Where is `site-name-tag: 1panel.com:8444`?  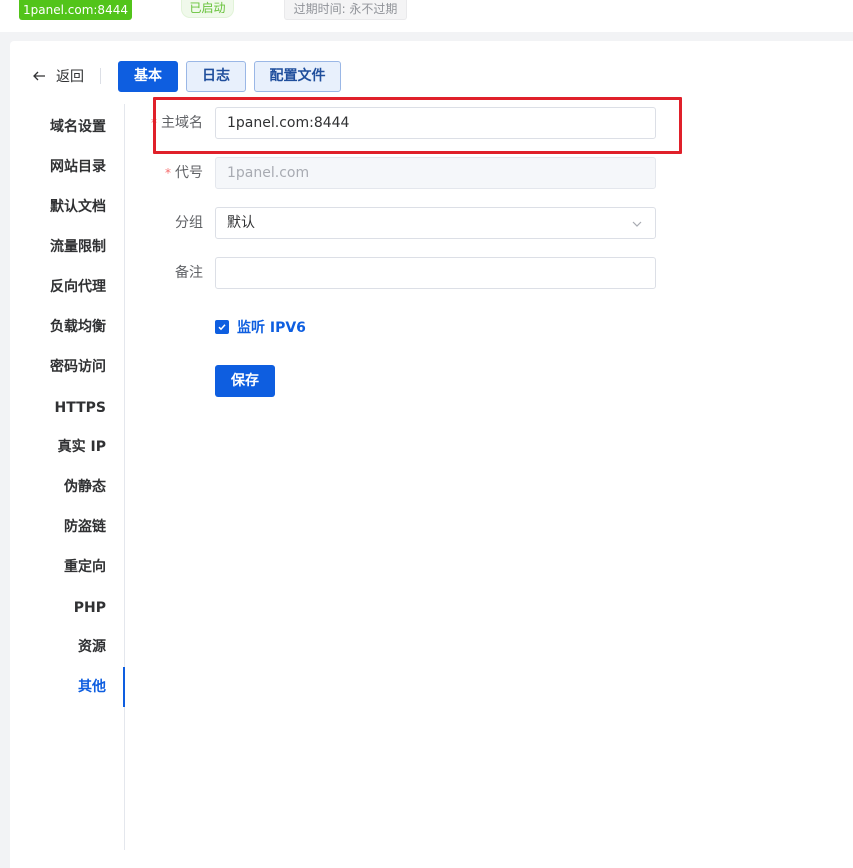
site-name-tag: 1panel.com:8444 is located at coordinates (75, 10).